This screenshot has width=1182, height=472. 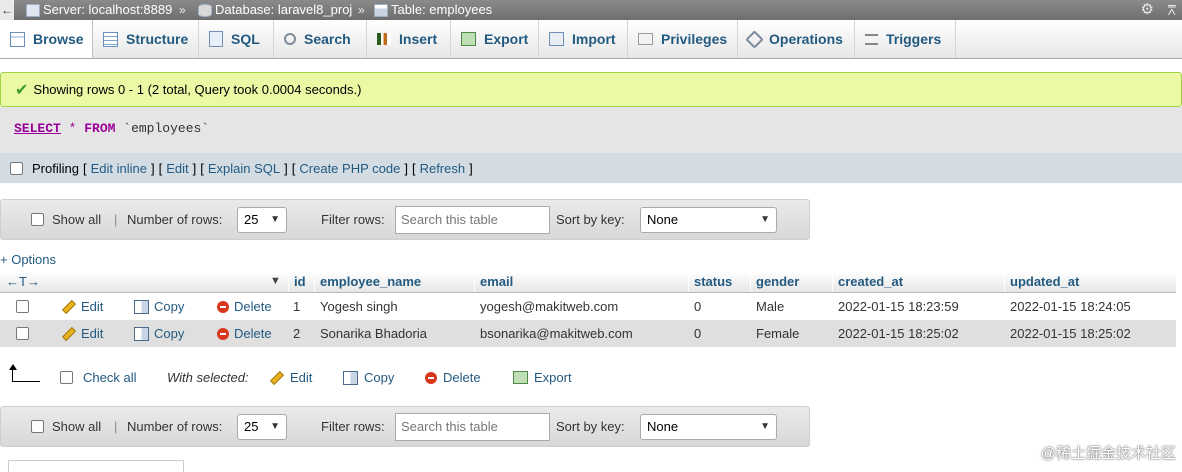 I want to click on explain-sql-link: Explain SQL, so click(x=244, y=168).